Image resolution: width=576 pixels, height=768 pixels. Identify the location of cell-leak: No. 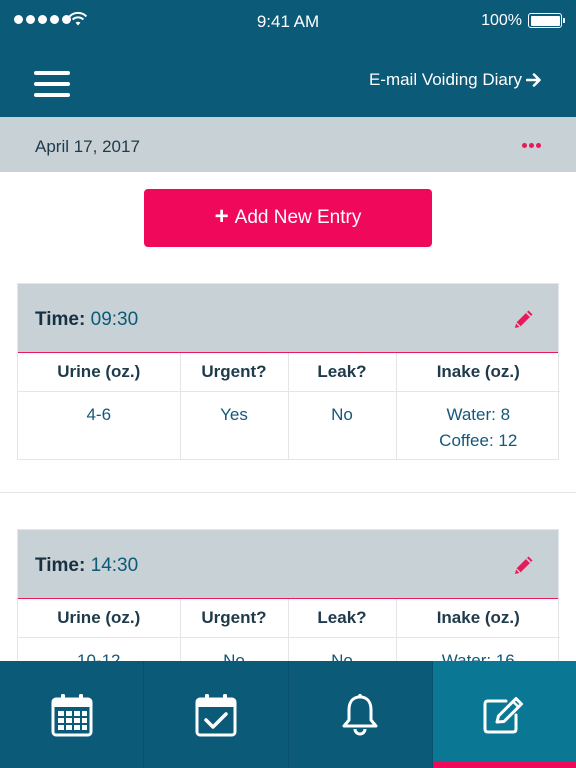
(342, 425).